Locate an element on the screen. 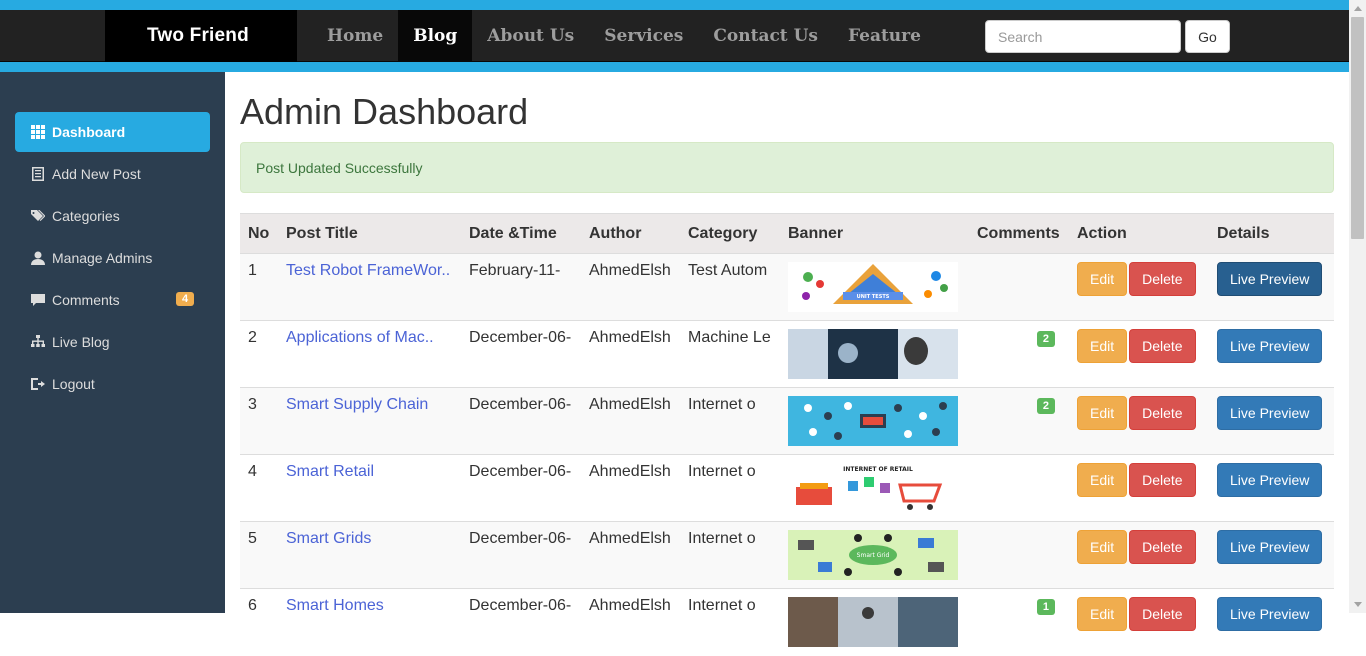  sidebar-item-dashboard: Dashboard is located at coordinates (112, 132).